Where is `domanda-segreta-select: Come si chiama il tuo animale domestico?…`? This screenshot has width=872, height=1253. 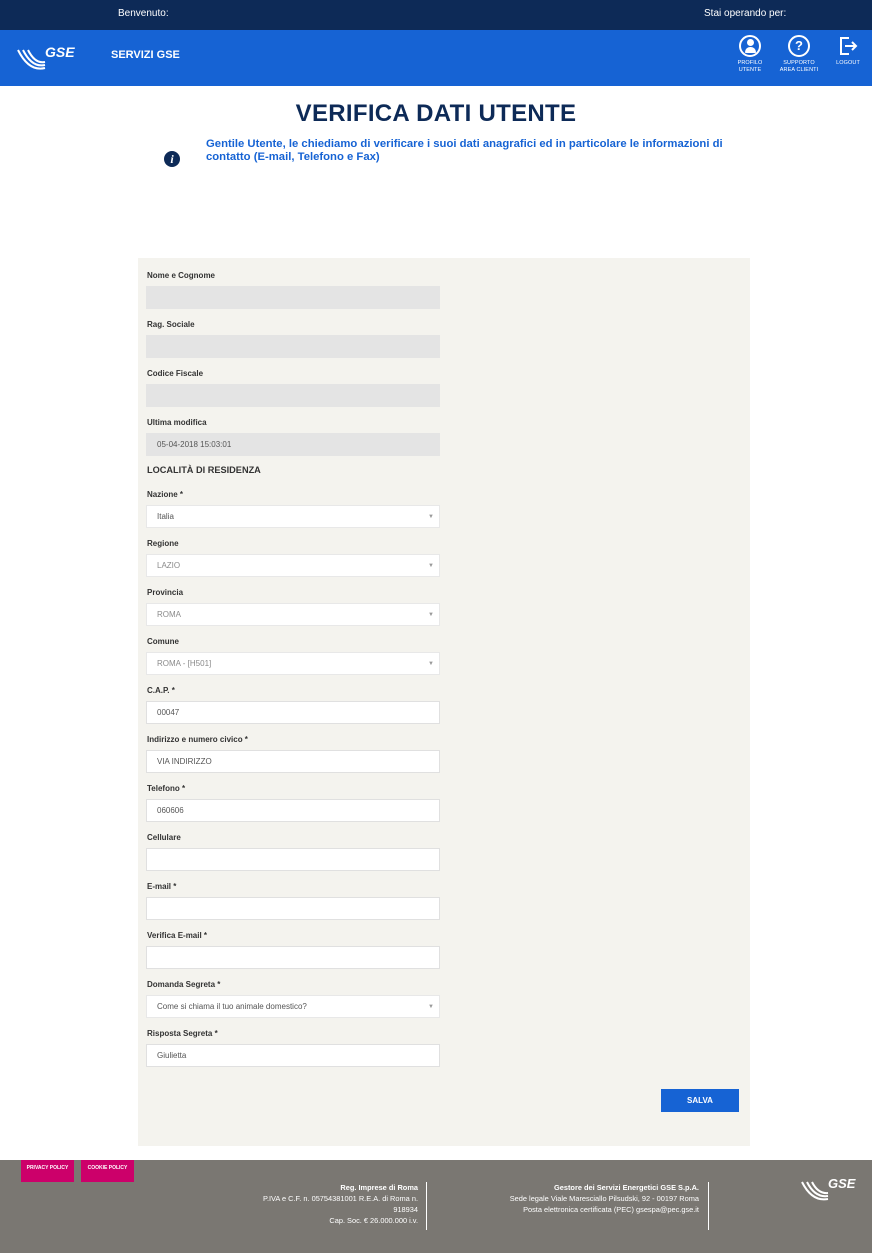
domanda-segreta-select: Come si chiama il tuo animale domestico?… is located at coordinates (293, 1006).